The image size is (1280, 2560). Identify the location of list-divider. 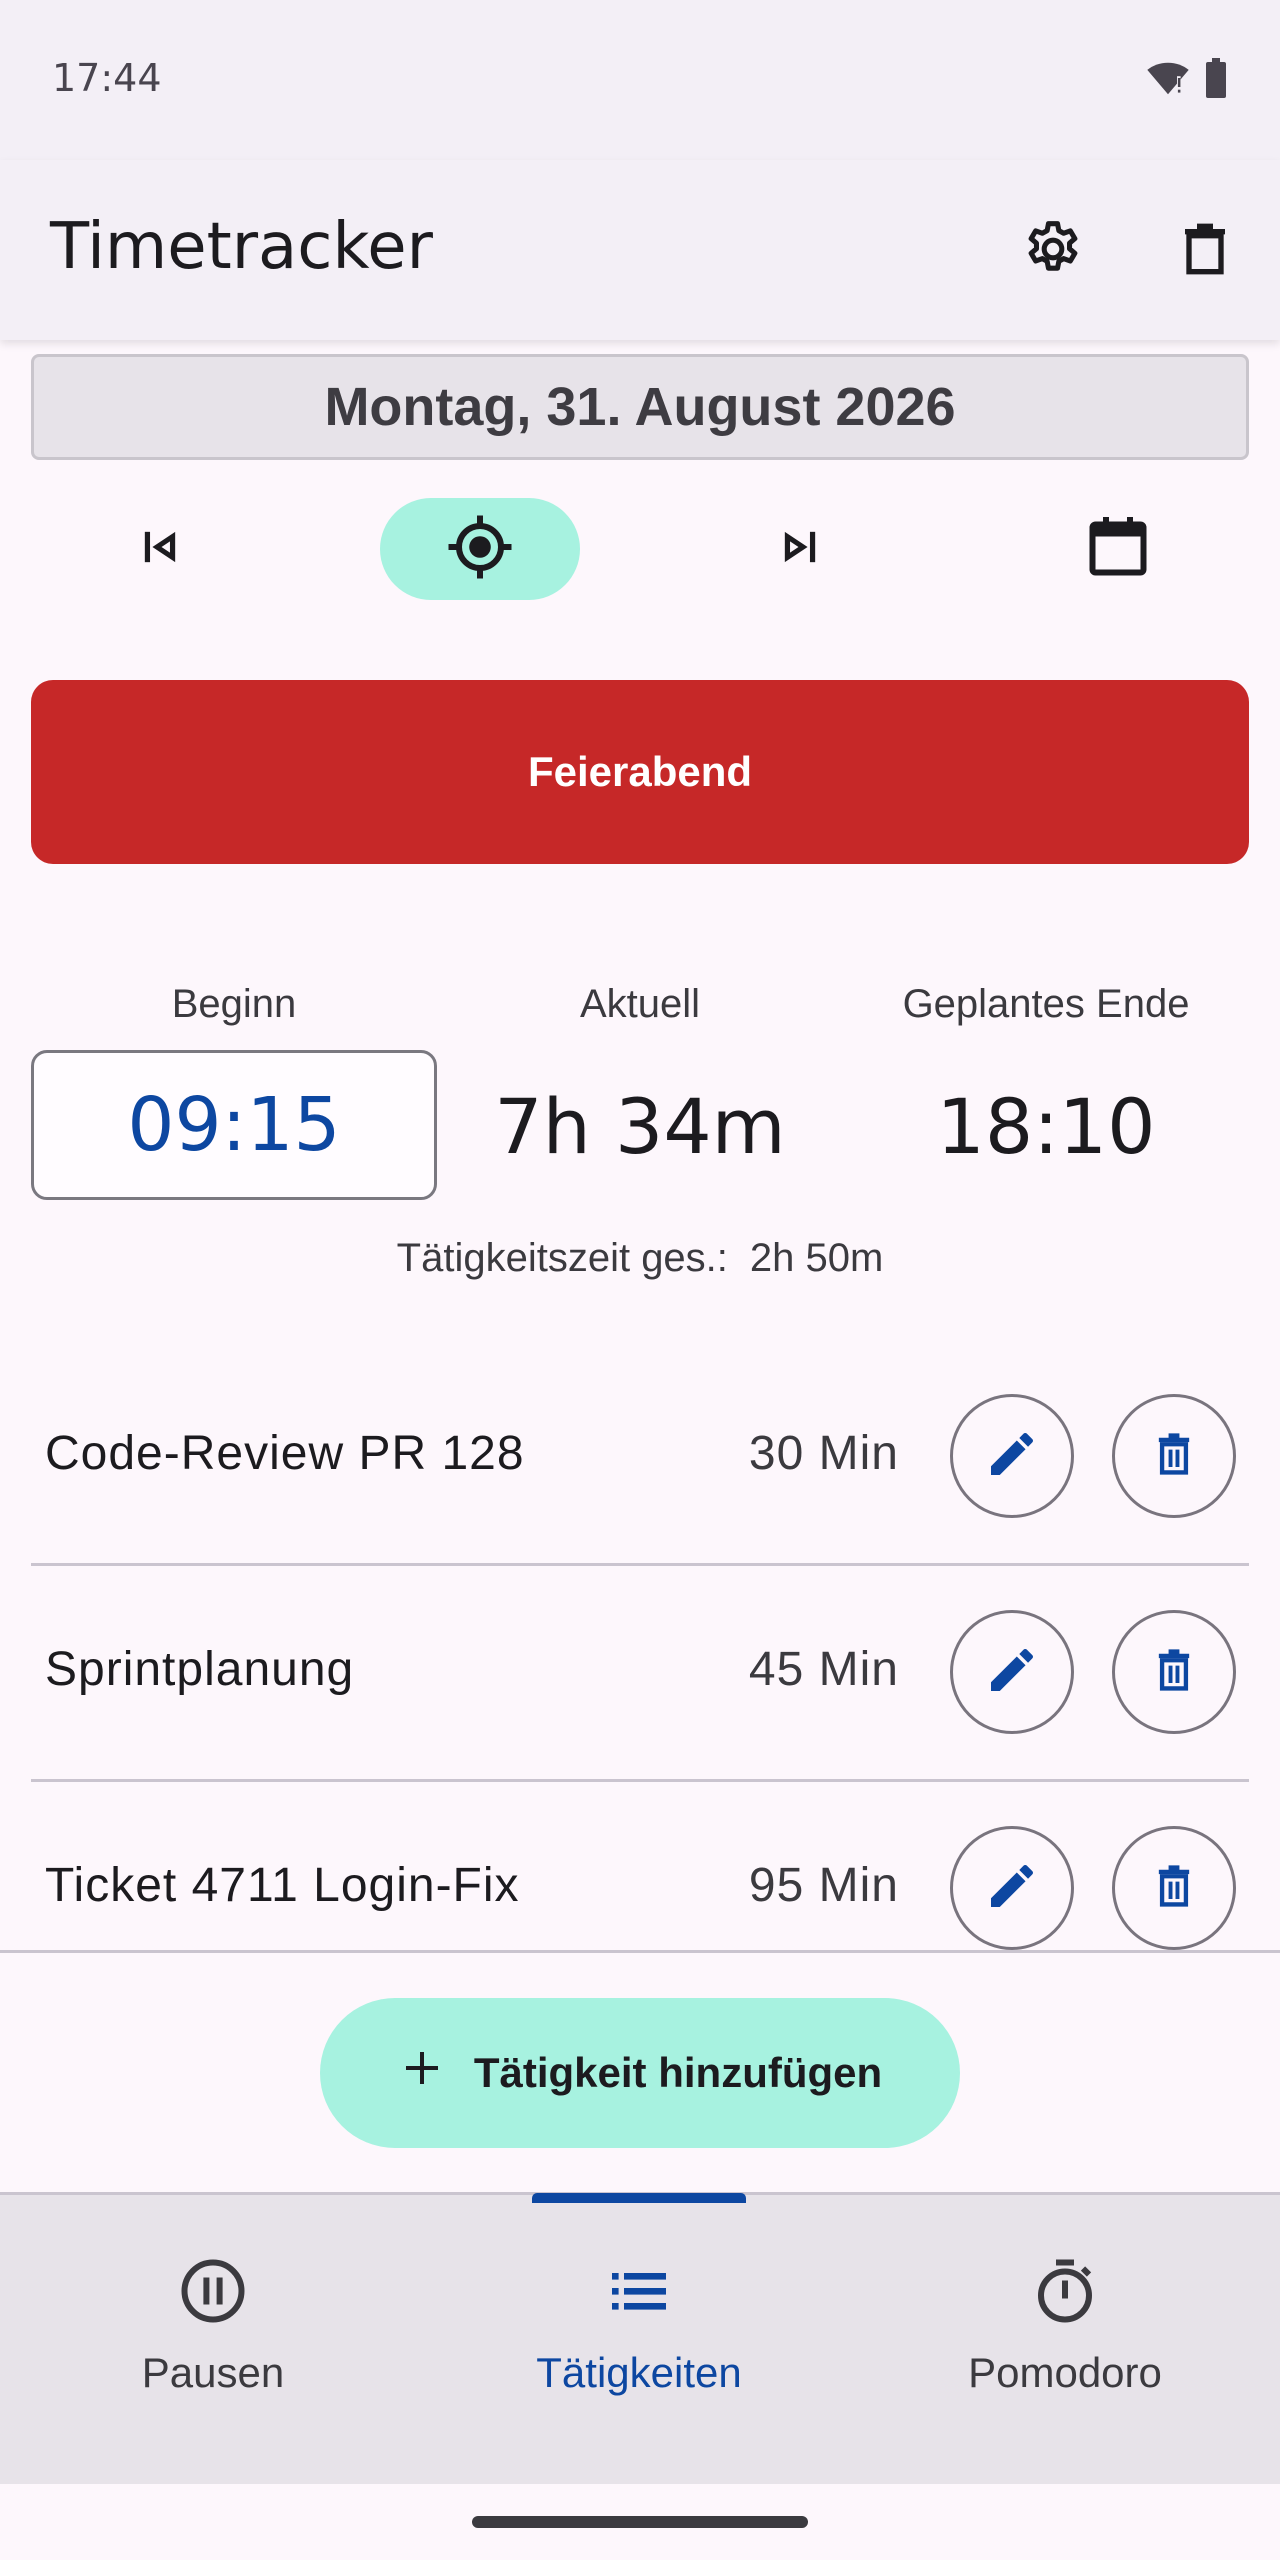
(640, 1951).